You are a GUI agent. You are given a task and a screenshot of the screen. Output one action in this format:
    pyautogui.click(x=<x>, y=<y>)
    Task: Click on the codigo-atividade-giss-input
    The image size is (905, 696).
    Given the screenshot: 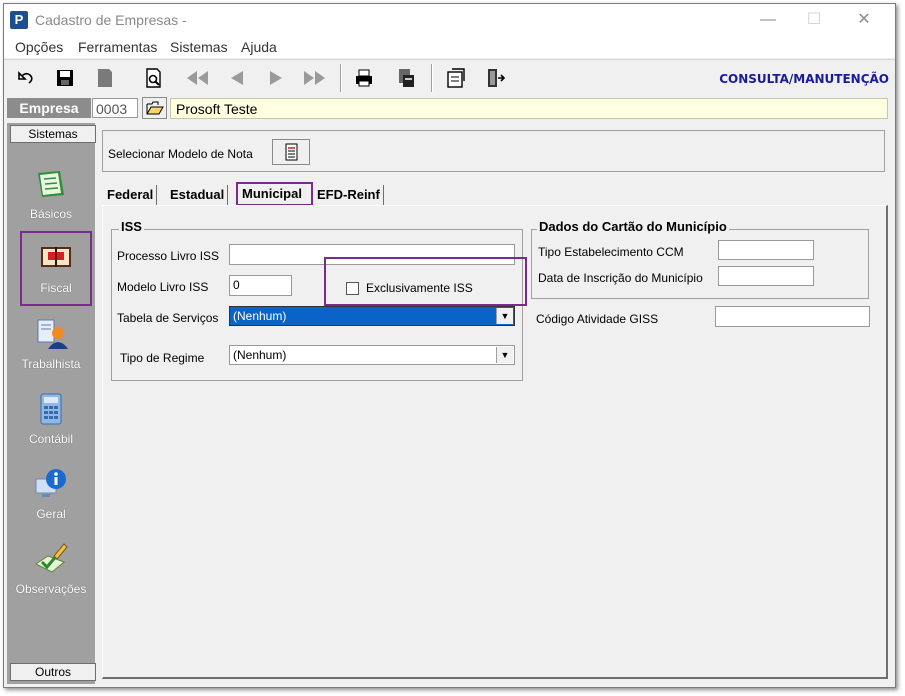 What is the action you would take?
    pyautogui.click(x=792, y=316)
    